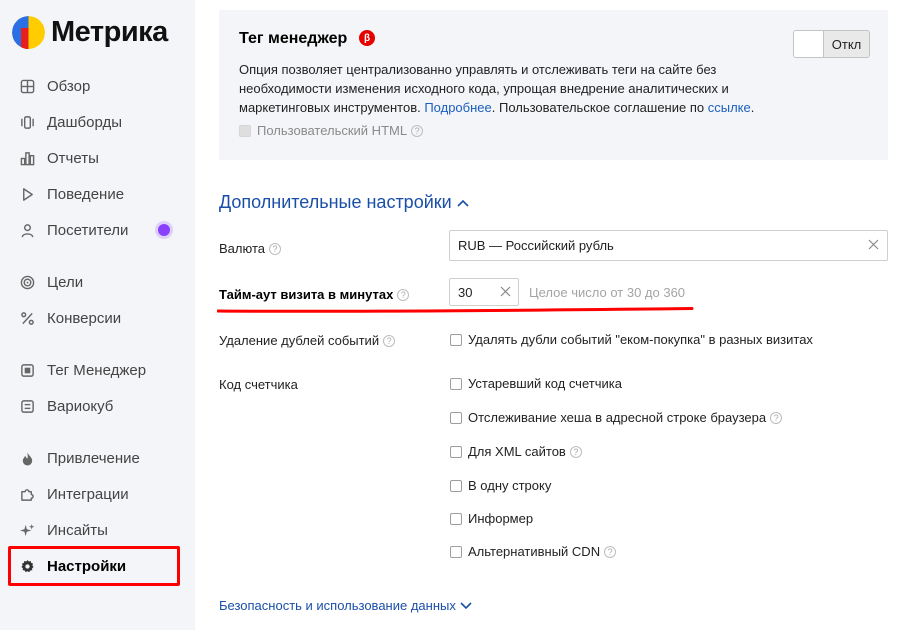 The width and height of the screenshot is (900, 630). What do you see at coordinates (367, 38) in the screenshot?
I see `beta-badge: β` at bounding box center [367, 38].